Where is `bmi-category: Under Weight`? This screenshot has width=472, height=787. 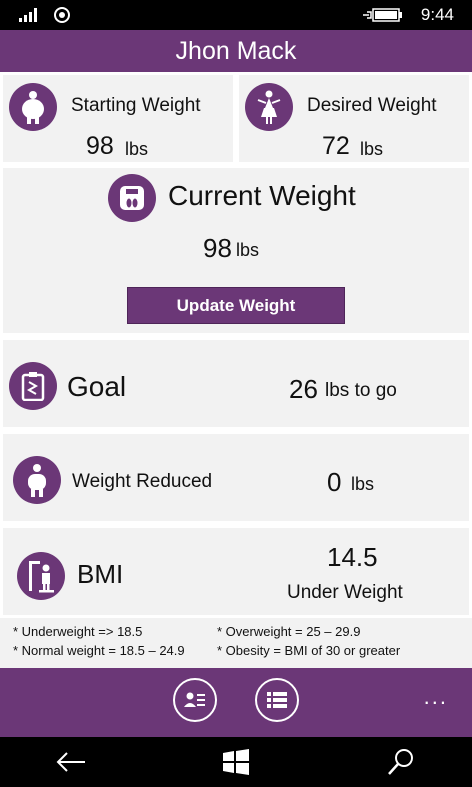 bmi-category: Under Weight is located at coordinates (345, 592).